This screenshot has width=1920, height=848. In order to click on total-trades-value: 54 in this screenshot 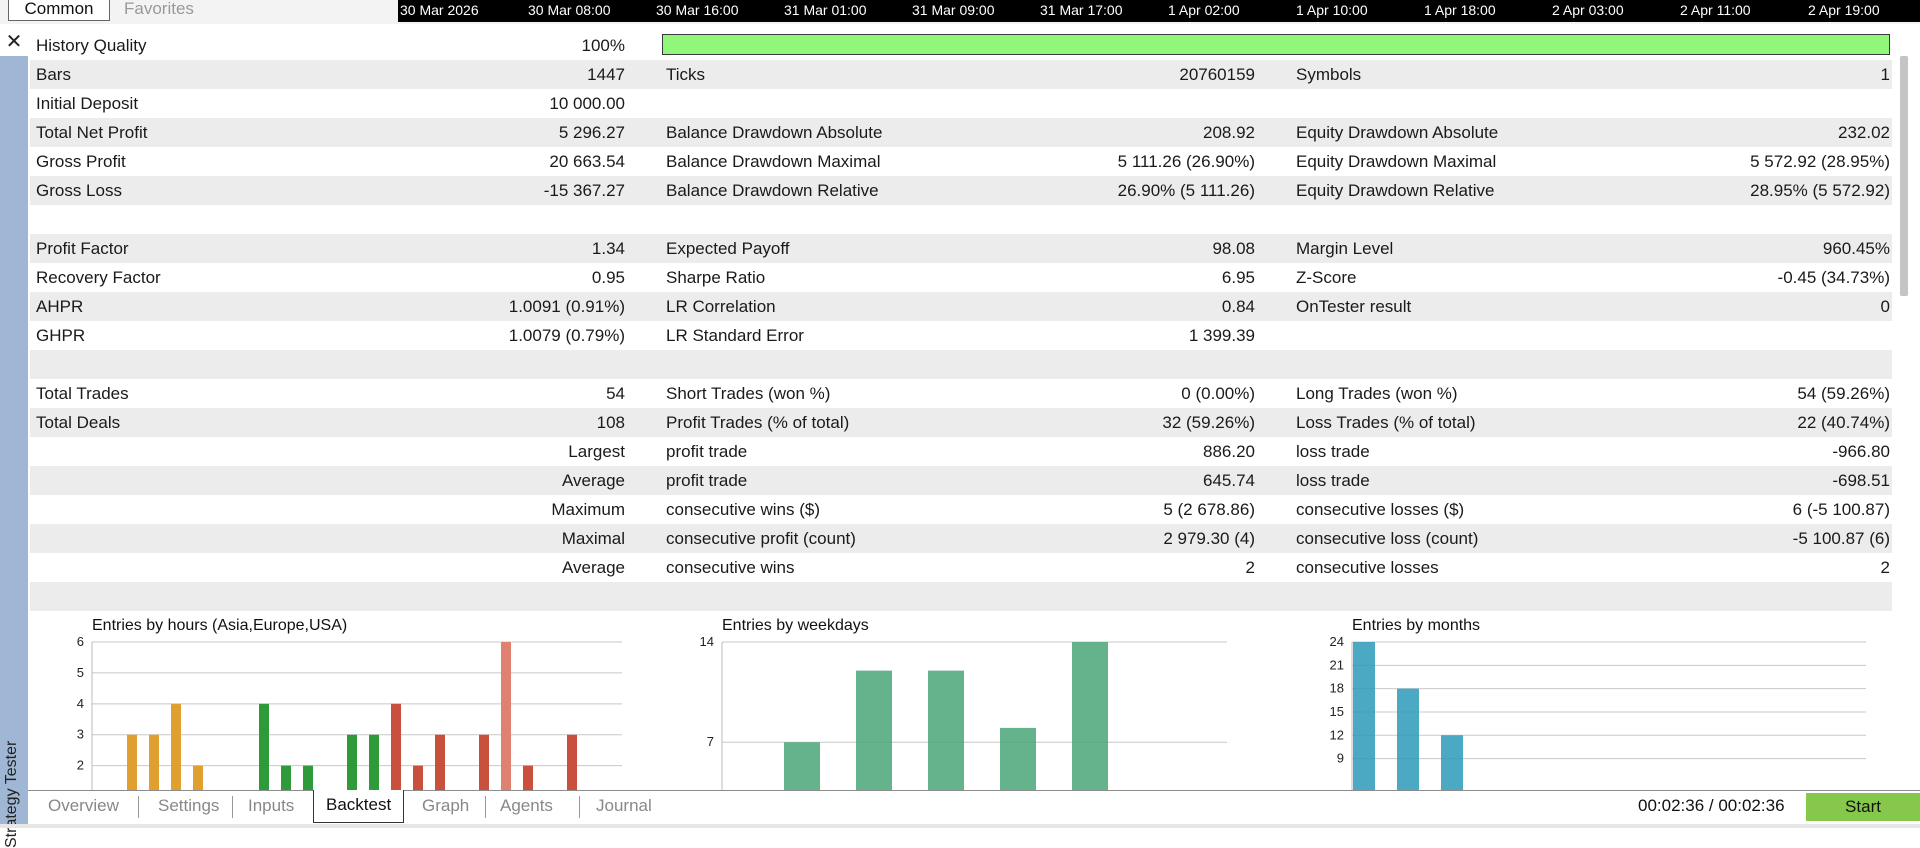, I will do `click(615, 393)`.